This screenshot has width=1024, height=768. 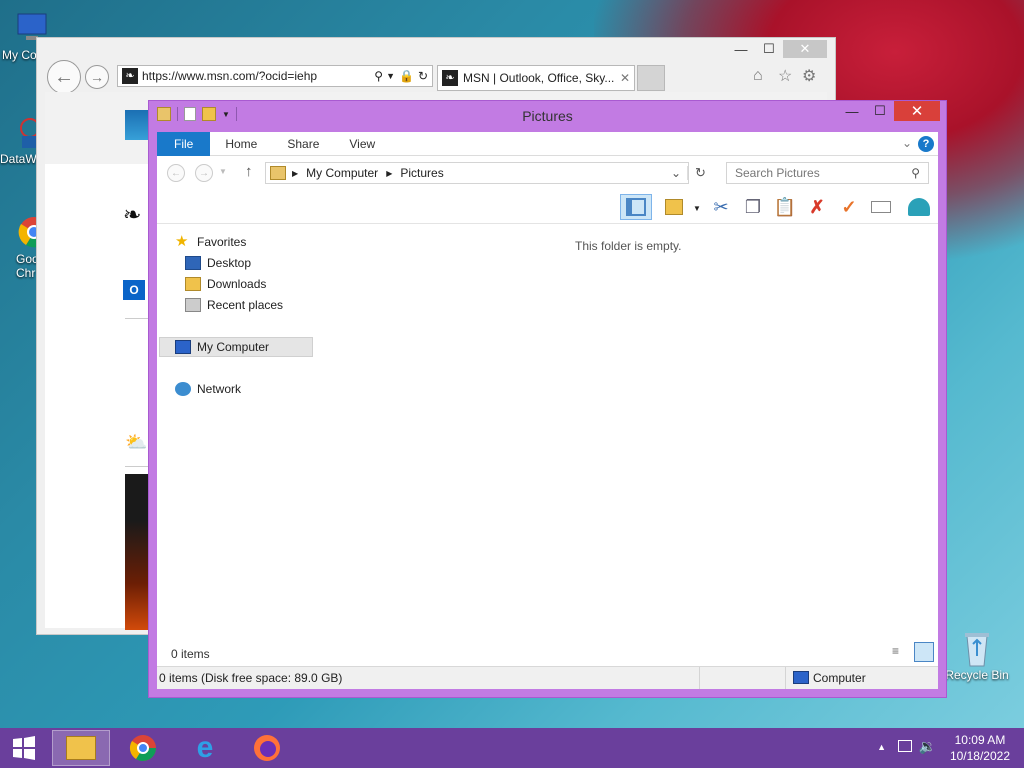 I want to click on recent-places-icon, so click(x=193, y=305).